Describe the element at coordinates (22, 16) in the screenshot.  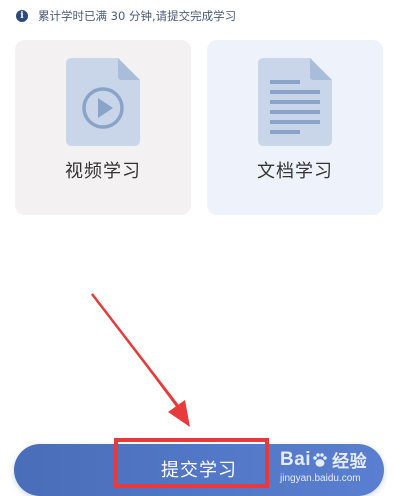
I see `info-icon: i` at that location.